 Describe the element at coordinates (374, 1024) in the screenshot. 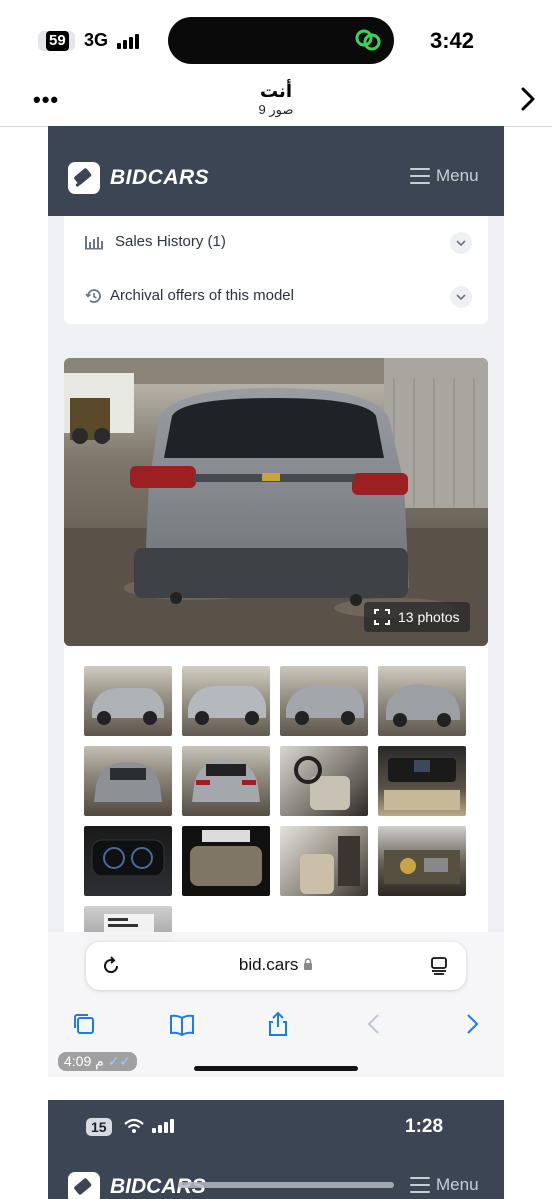

I see `back-icon` at that location.